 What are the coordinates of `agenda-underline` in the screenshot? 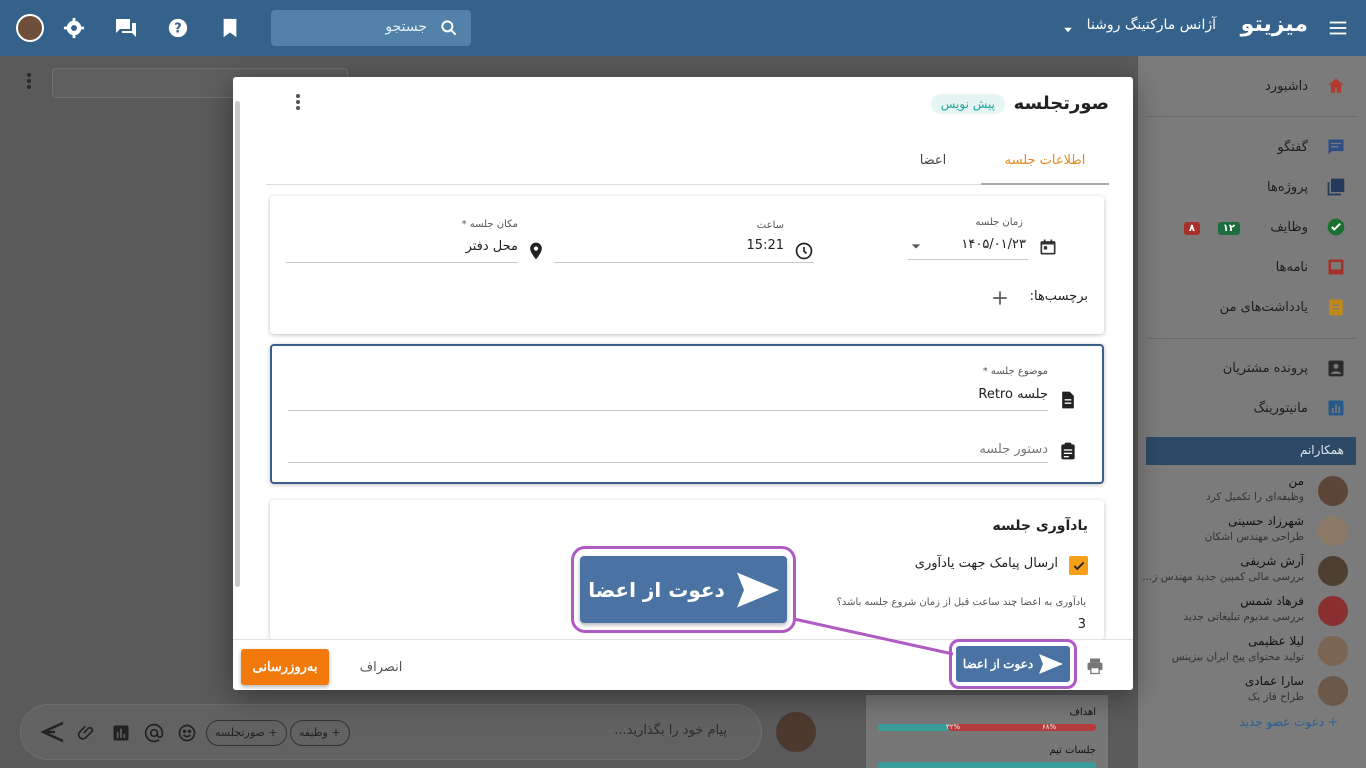 It's located at (668, 462).